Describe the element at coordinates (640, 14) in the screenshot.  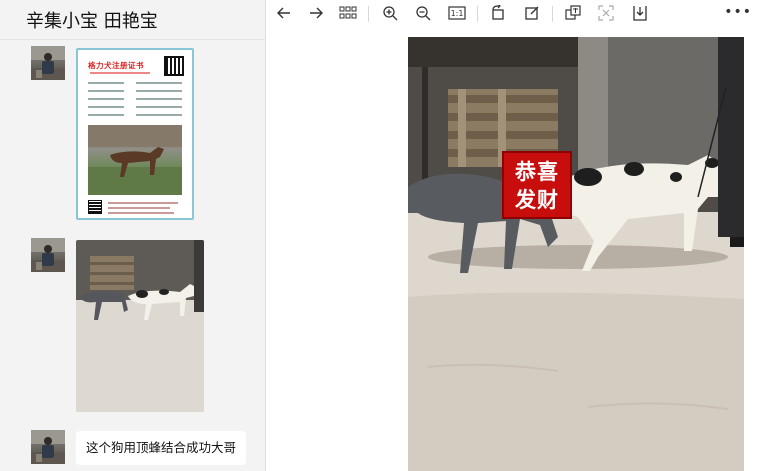
I see `download-icon` at that location.